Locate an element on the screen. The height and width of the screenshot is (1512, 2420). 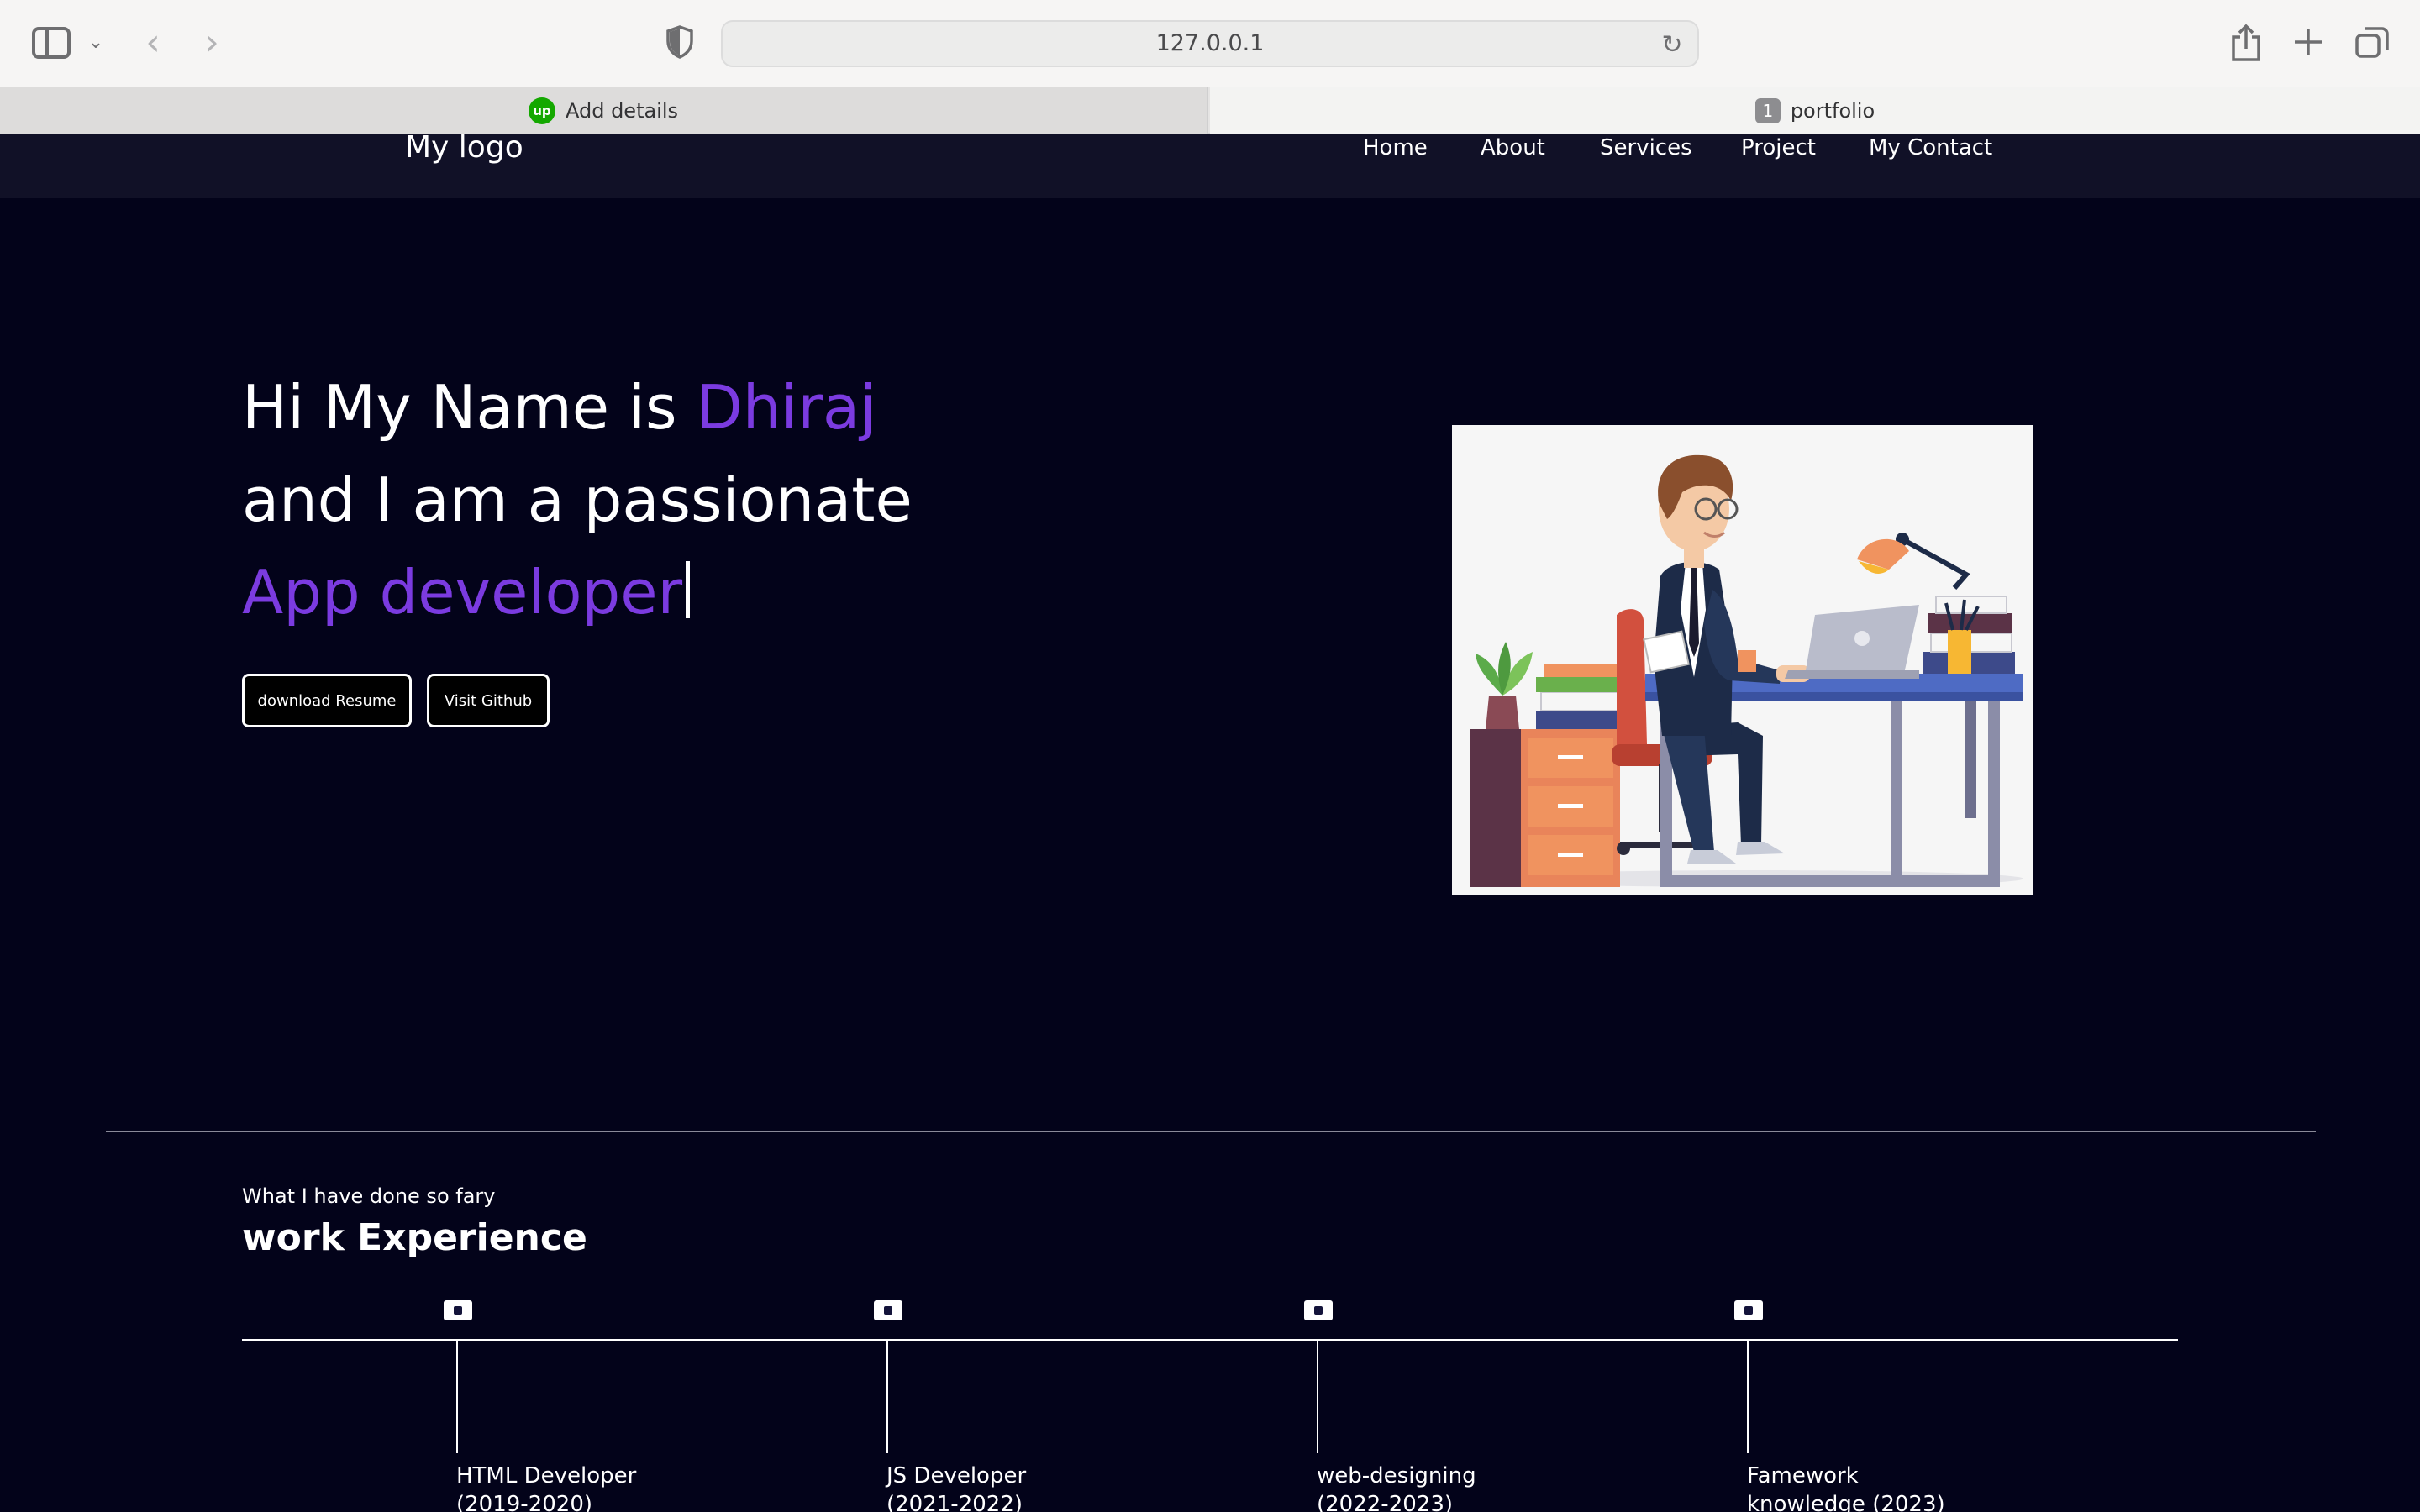
tab-portfolio: 1 portfolio is located at coordinates (1815, 110).